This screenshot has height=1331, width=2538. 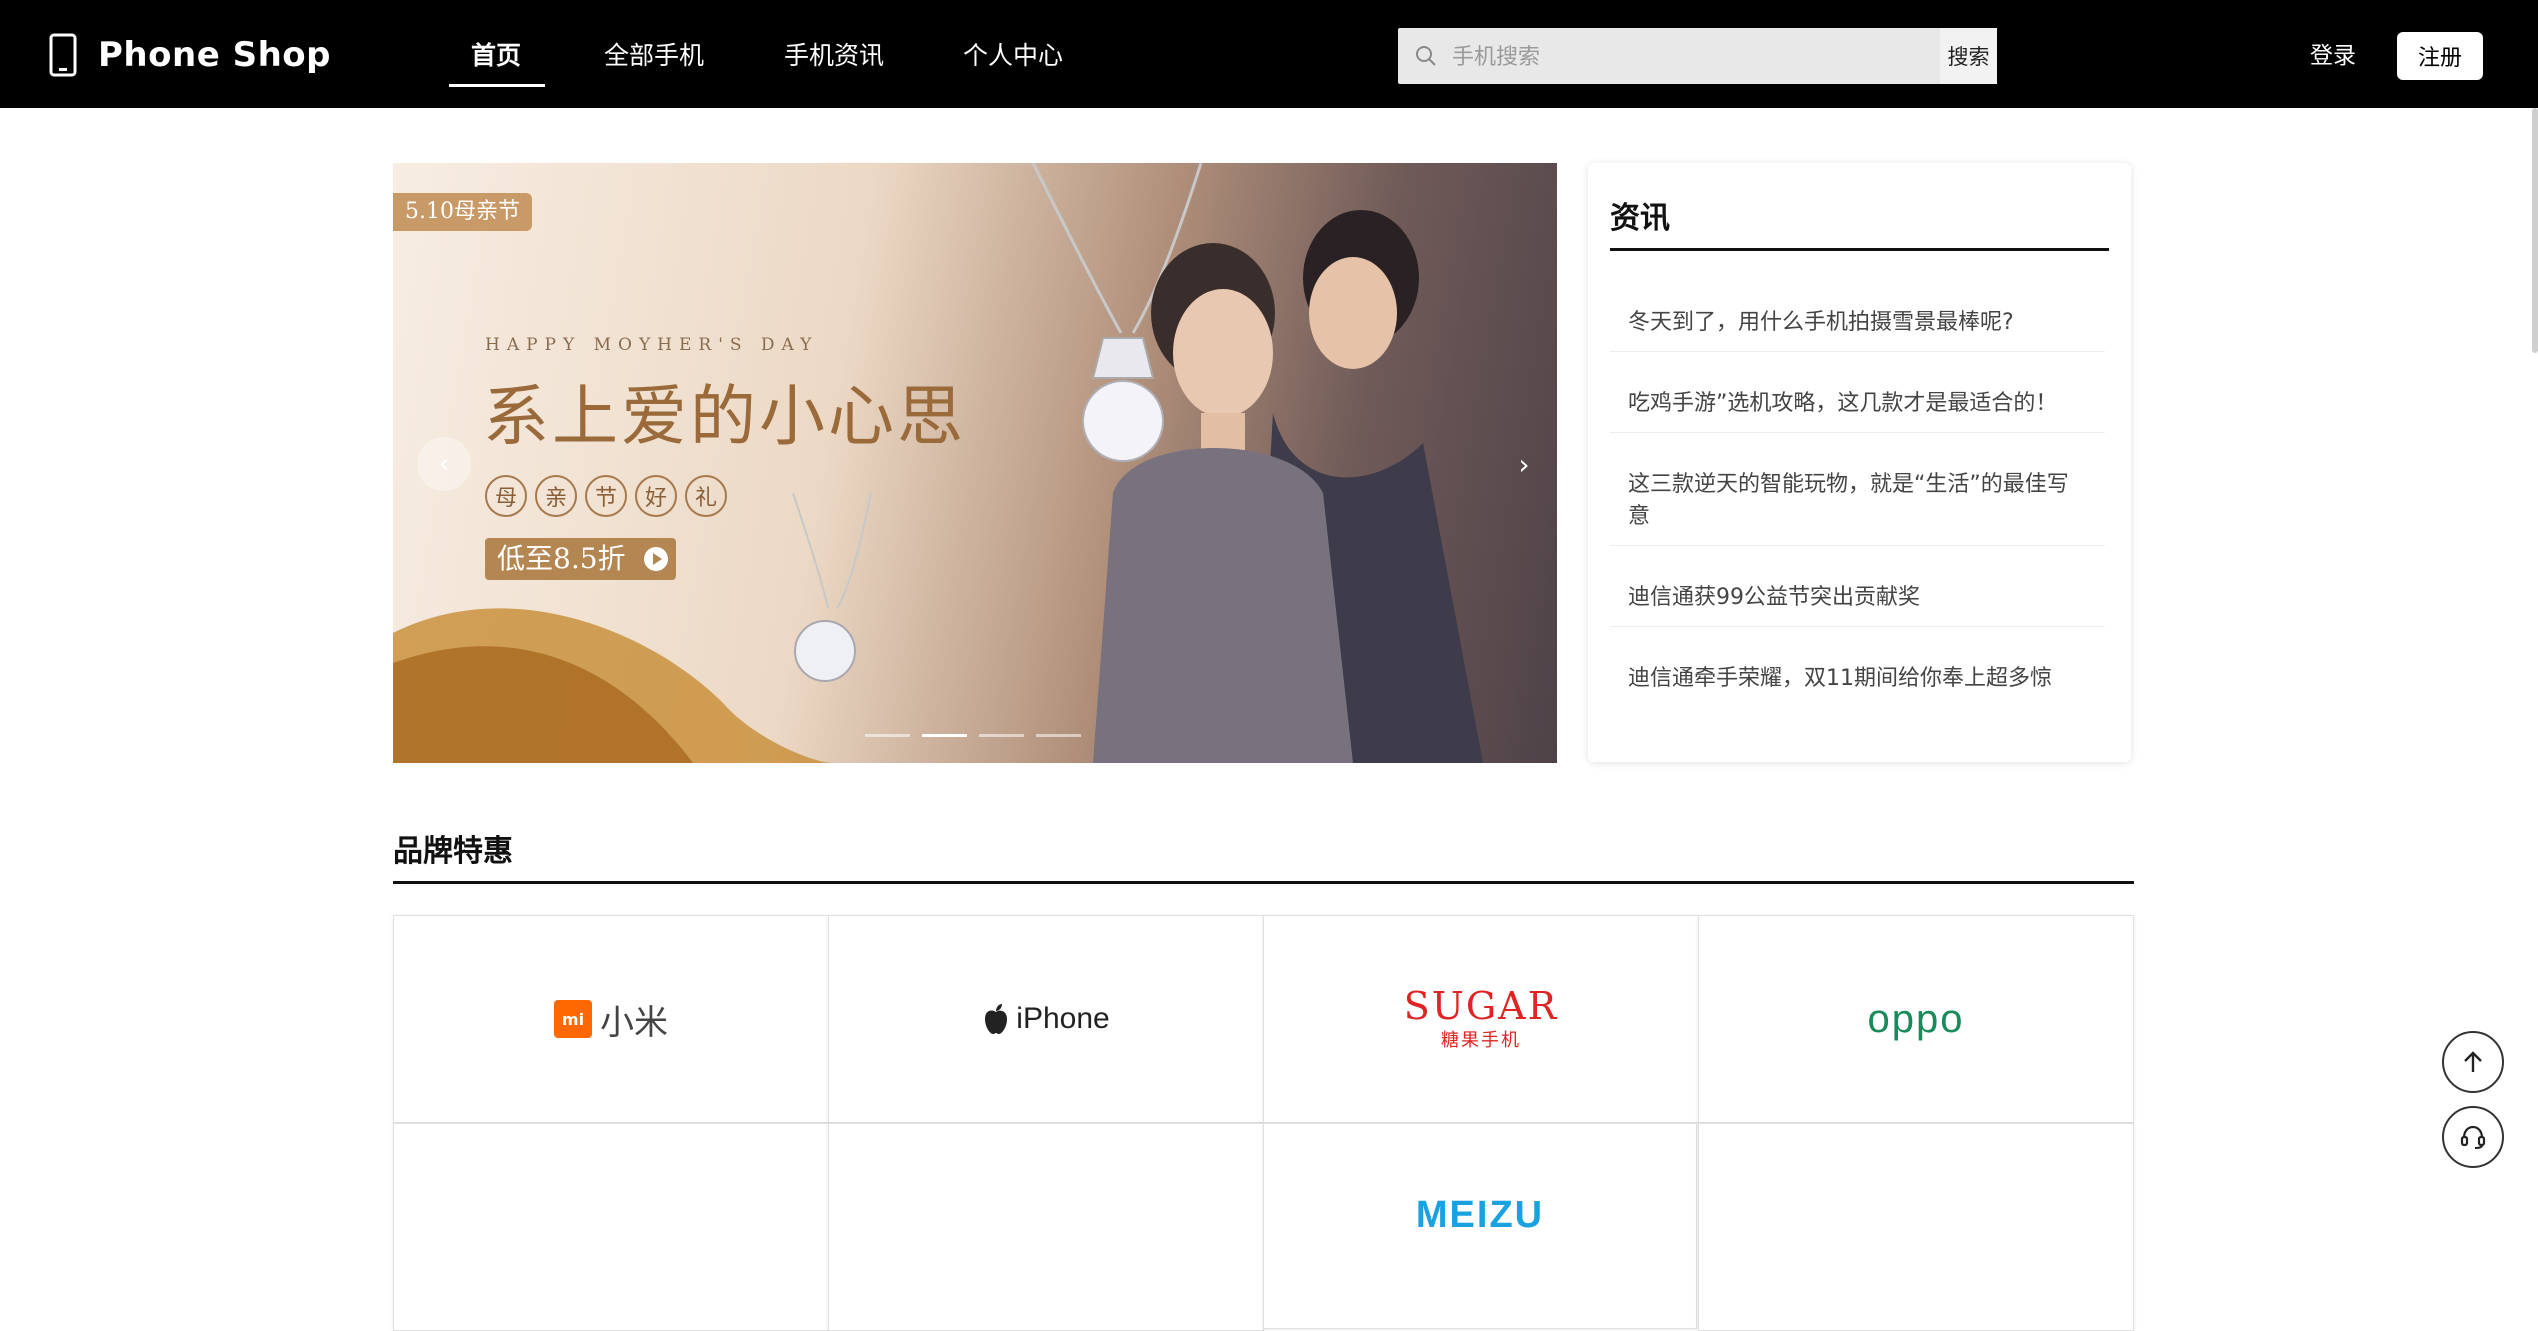 I want to click on brand-card-sugar: SUGAR 糖果手机, so click(x=1481, y=1019).